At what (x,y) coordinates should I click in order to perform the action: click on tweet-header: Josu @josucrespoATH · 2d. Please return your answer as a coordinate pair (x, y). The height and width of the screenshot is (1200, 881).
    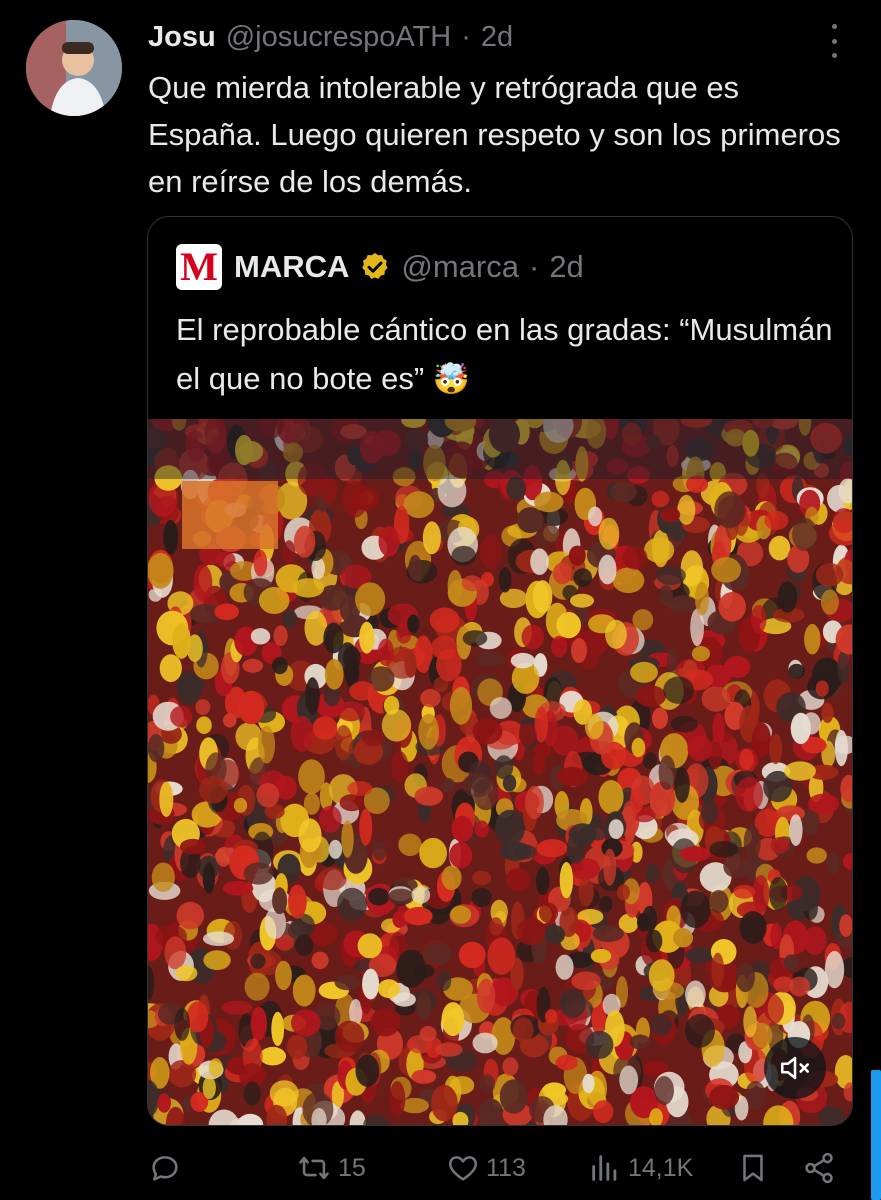
    Looking at the image, I should click on (330, 37).